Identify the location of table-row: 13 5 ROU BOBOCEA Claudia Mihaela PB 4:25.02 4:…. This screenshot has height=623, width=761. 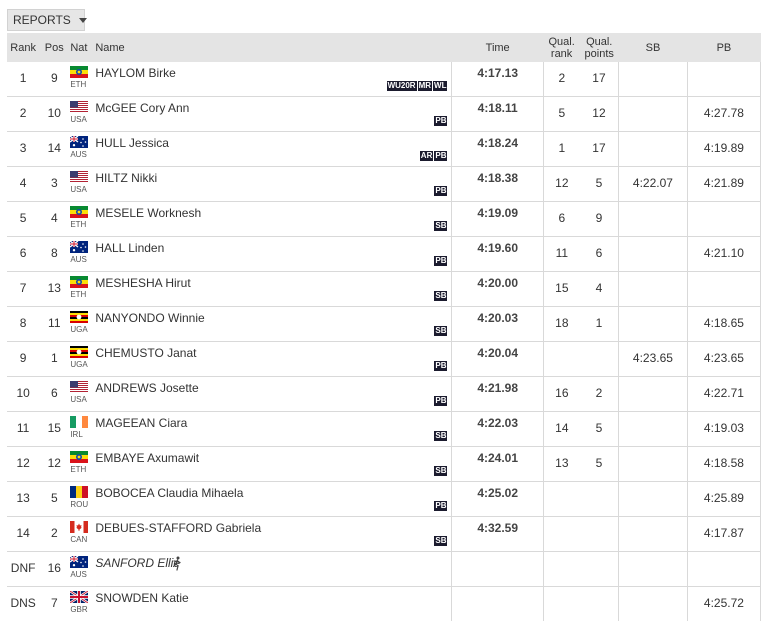
(384, 499).